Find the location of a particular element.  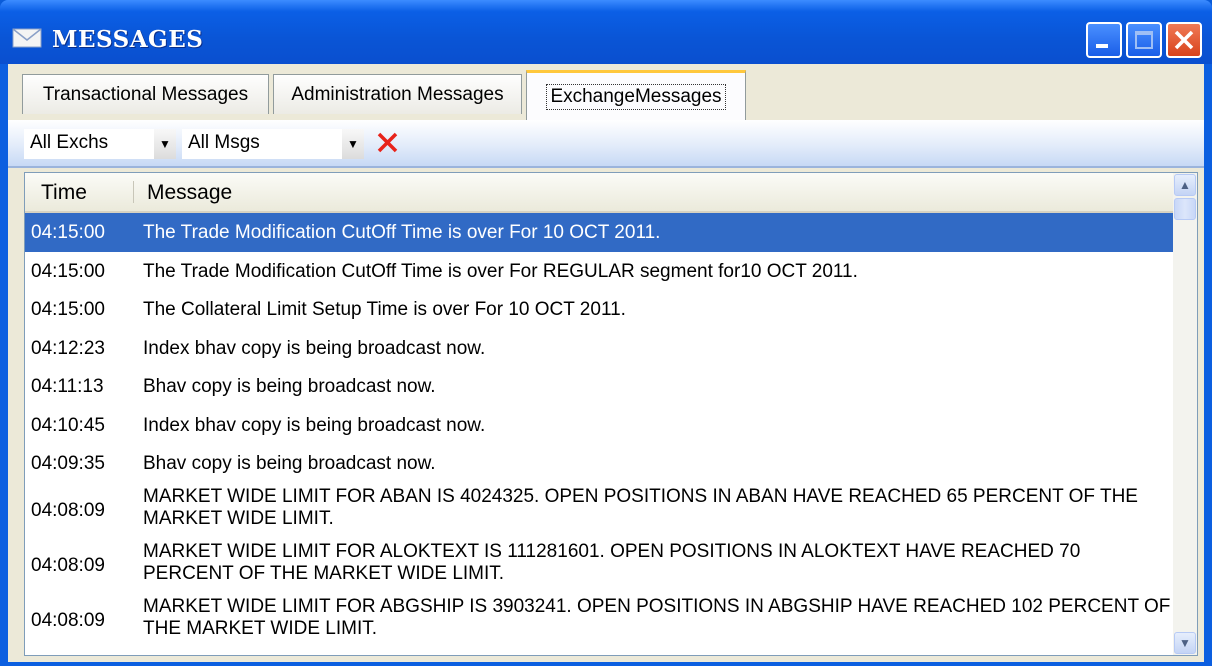

maximize-button is located at coordinates (1144, 40).